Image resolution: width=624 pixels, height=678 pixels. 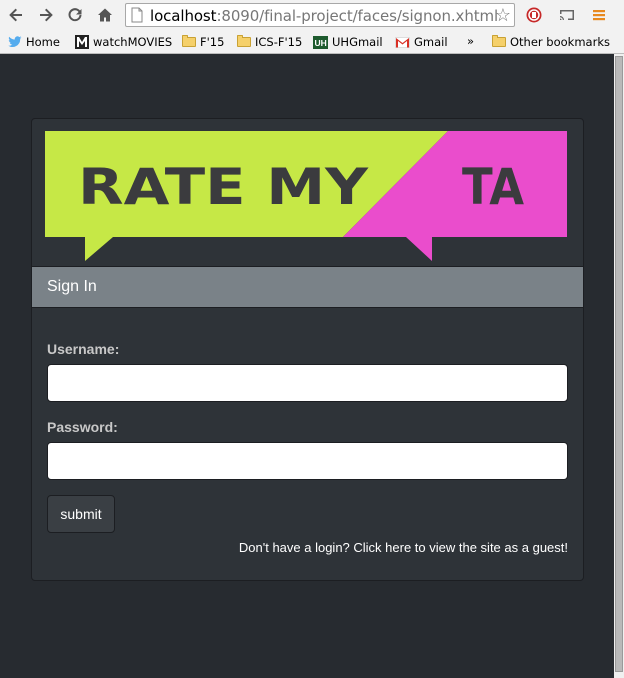 I want to click on panel-heading: Sign In, so click(x=307, y=287).